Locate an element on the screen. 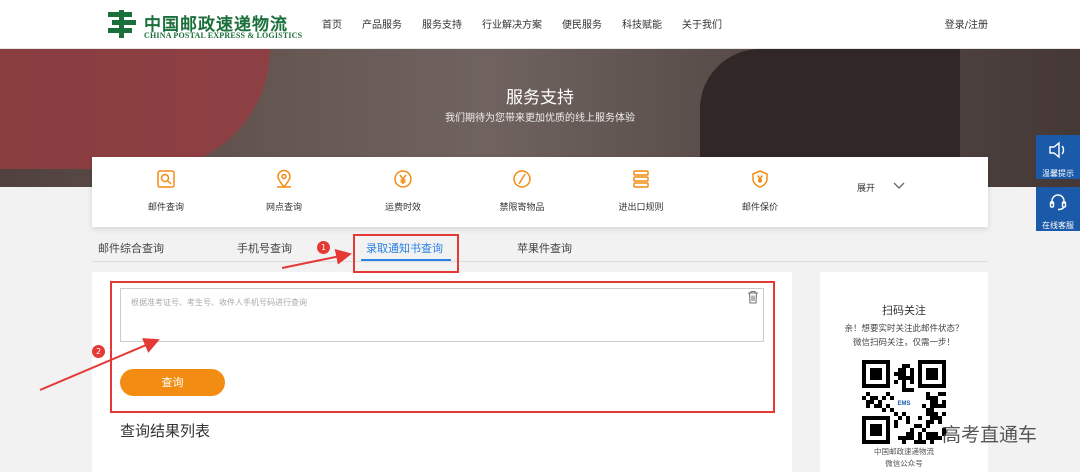  service-prohibited-items: 禁限寄物品 is located at coordinates (522, 191).